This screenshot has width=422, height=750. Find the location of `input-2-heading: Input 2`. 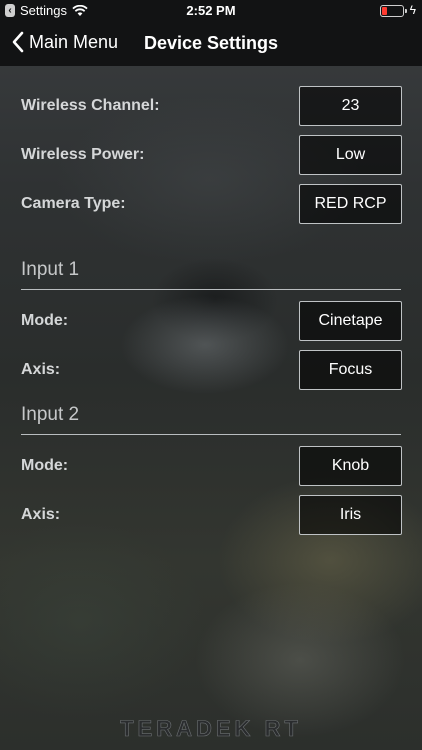

input-2-heading: Input 2 is located at coordinates (211, 419).